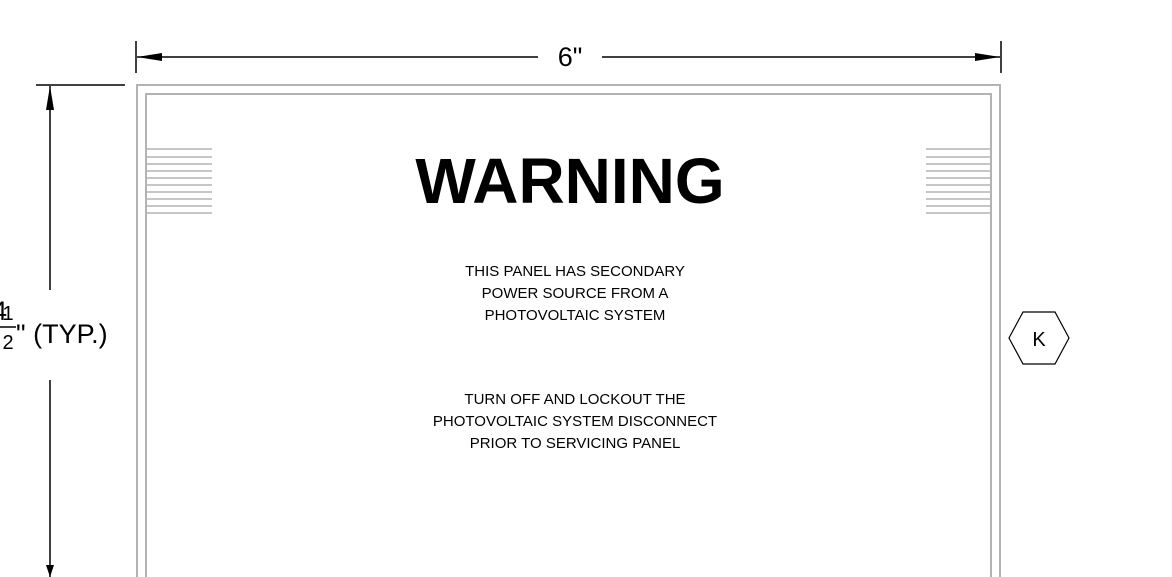 This screenshot has width=1172, height=577. What do you see at coordinates (987, 57) in the screenshot?
I see `width-arrow-right` at bounding box center [987, 57].